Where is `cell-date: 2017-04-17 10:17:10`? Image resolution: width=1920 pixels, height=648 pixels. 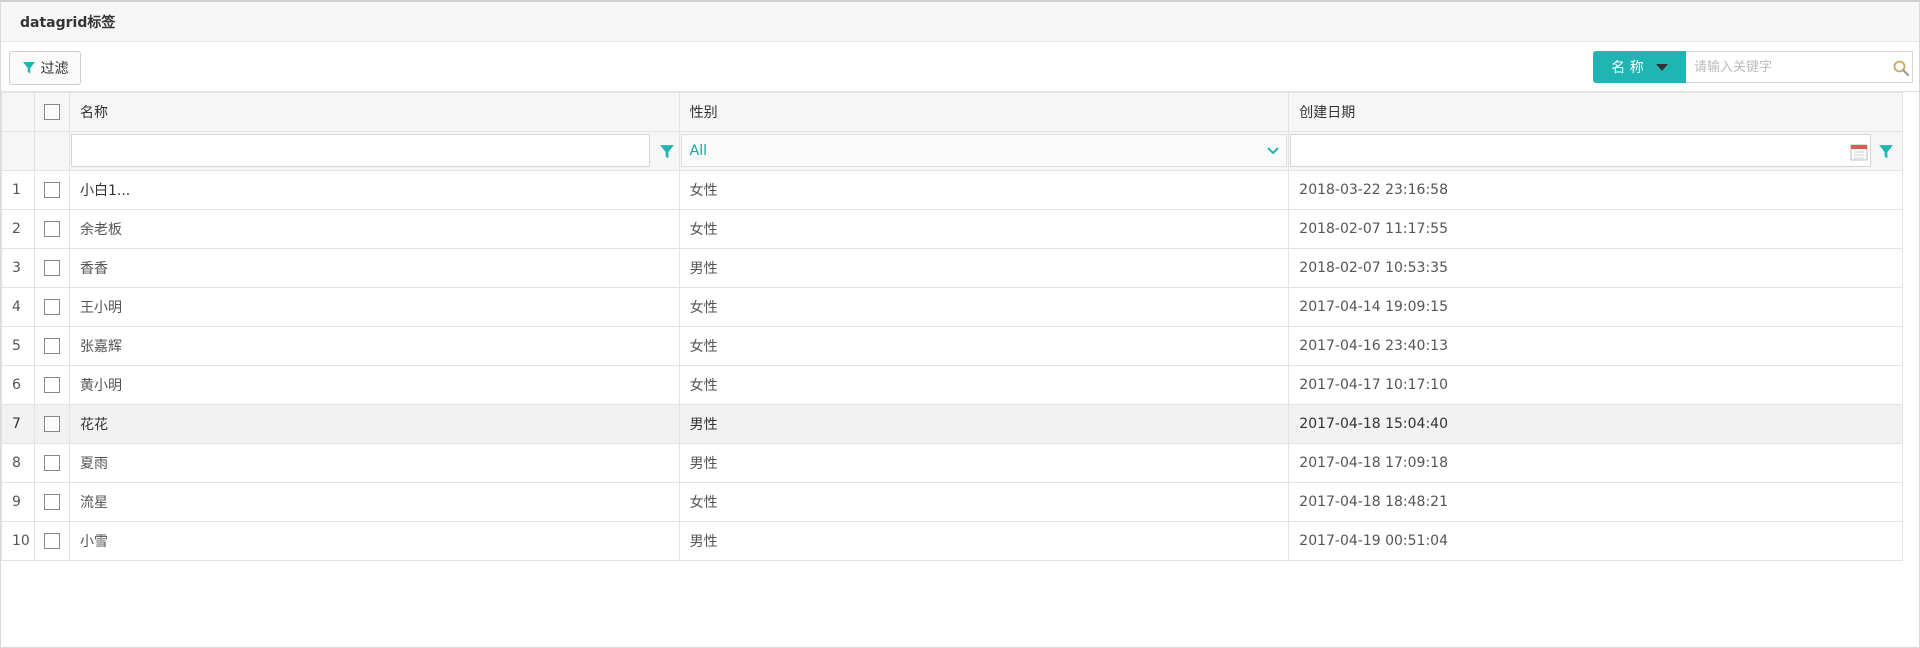
cell-date: 2017-04-17 10:17:10 is located at coordinates (1595, 385).